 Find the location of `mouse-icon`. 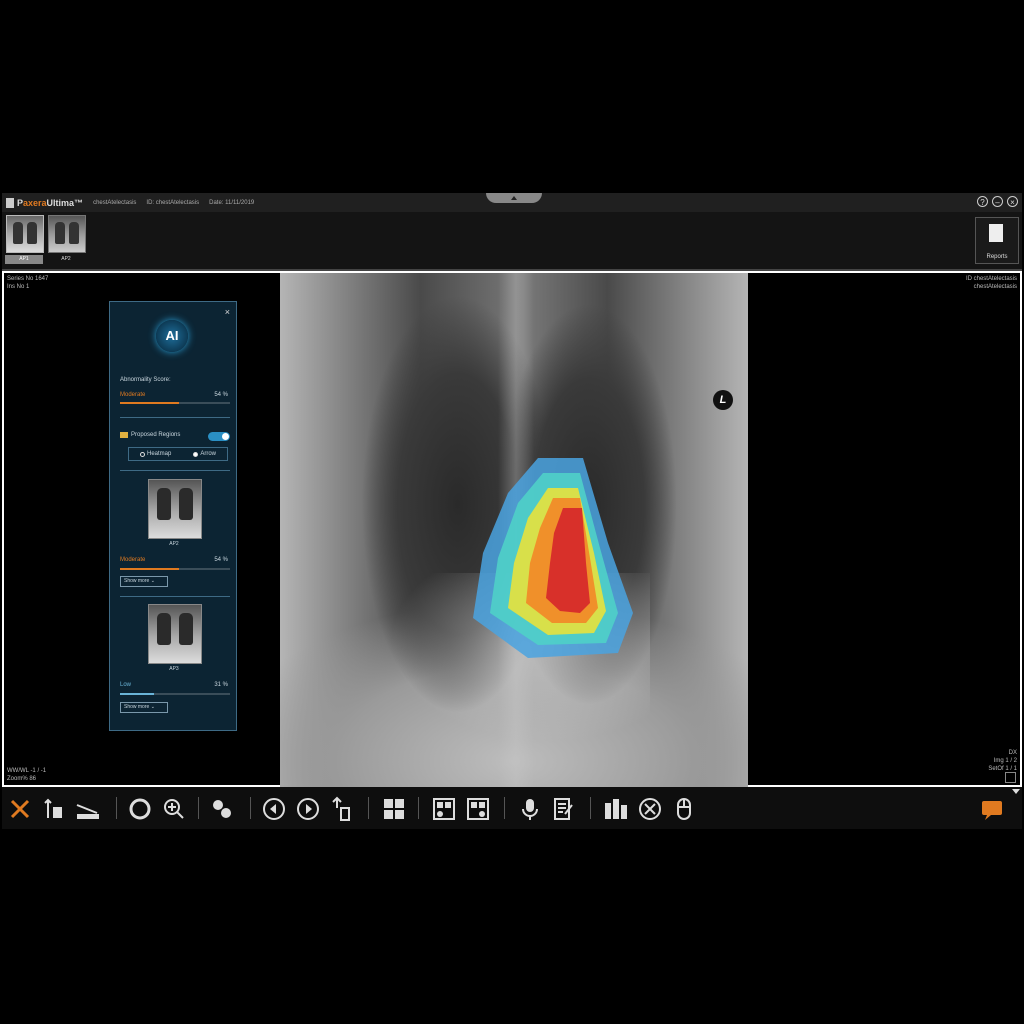

mouse-icon is located at coordinates (684, 809).